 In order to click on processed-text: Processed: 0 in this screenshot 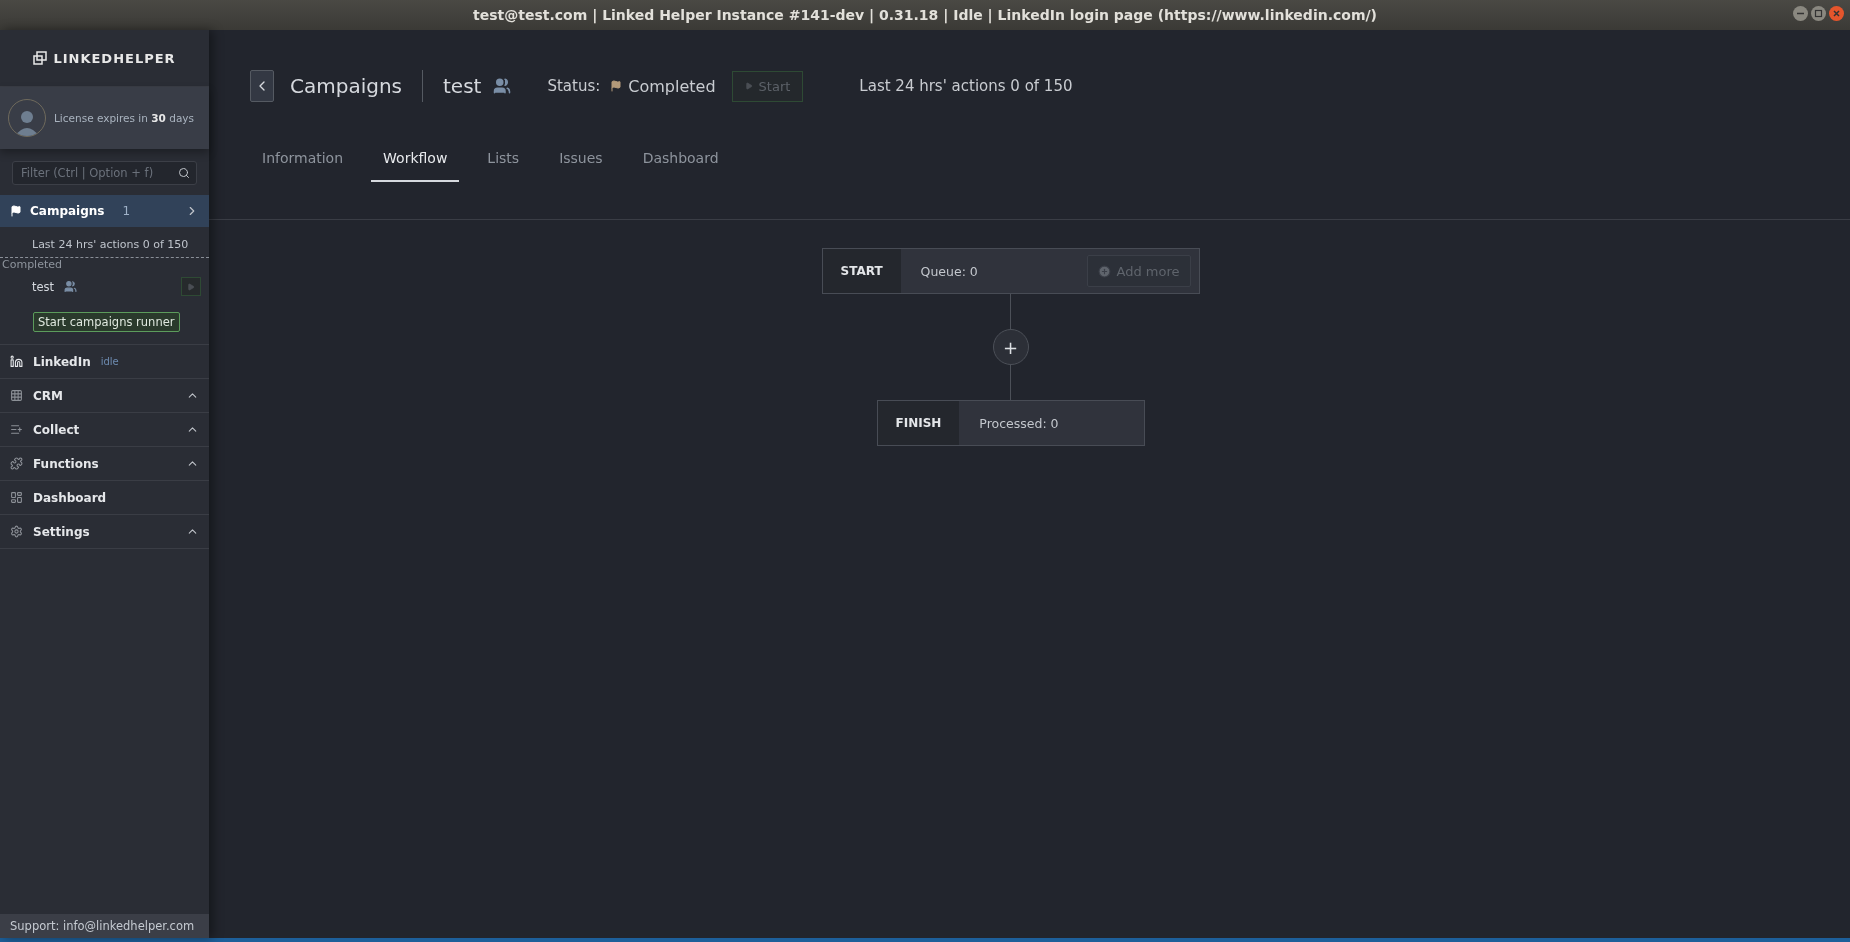, I will do `click(1019, 423)`.